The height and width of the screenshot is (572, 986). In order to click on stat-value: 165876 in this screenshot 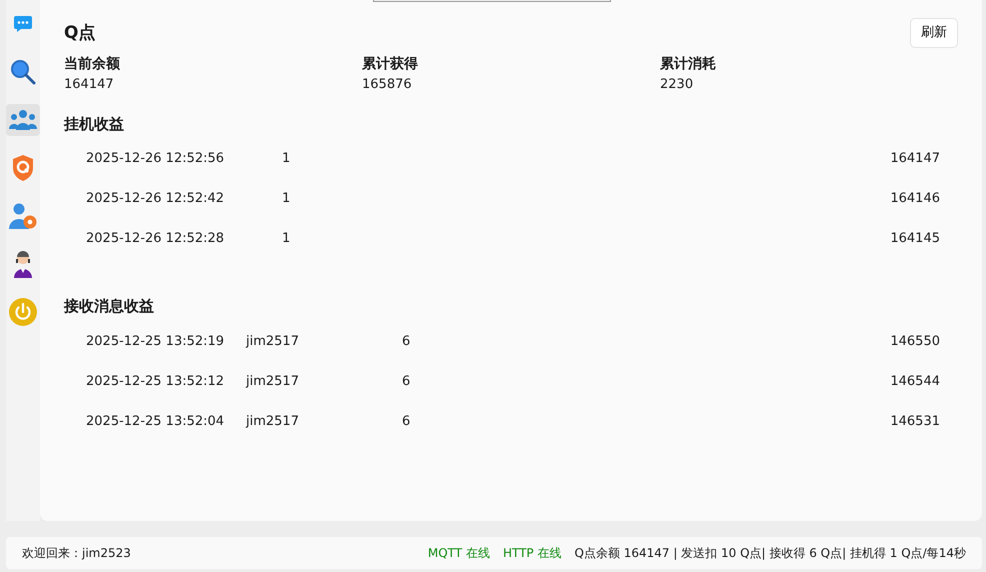, I will do `click(387, 85)`.